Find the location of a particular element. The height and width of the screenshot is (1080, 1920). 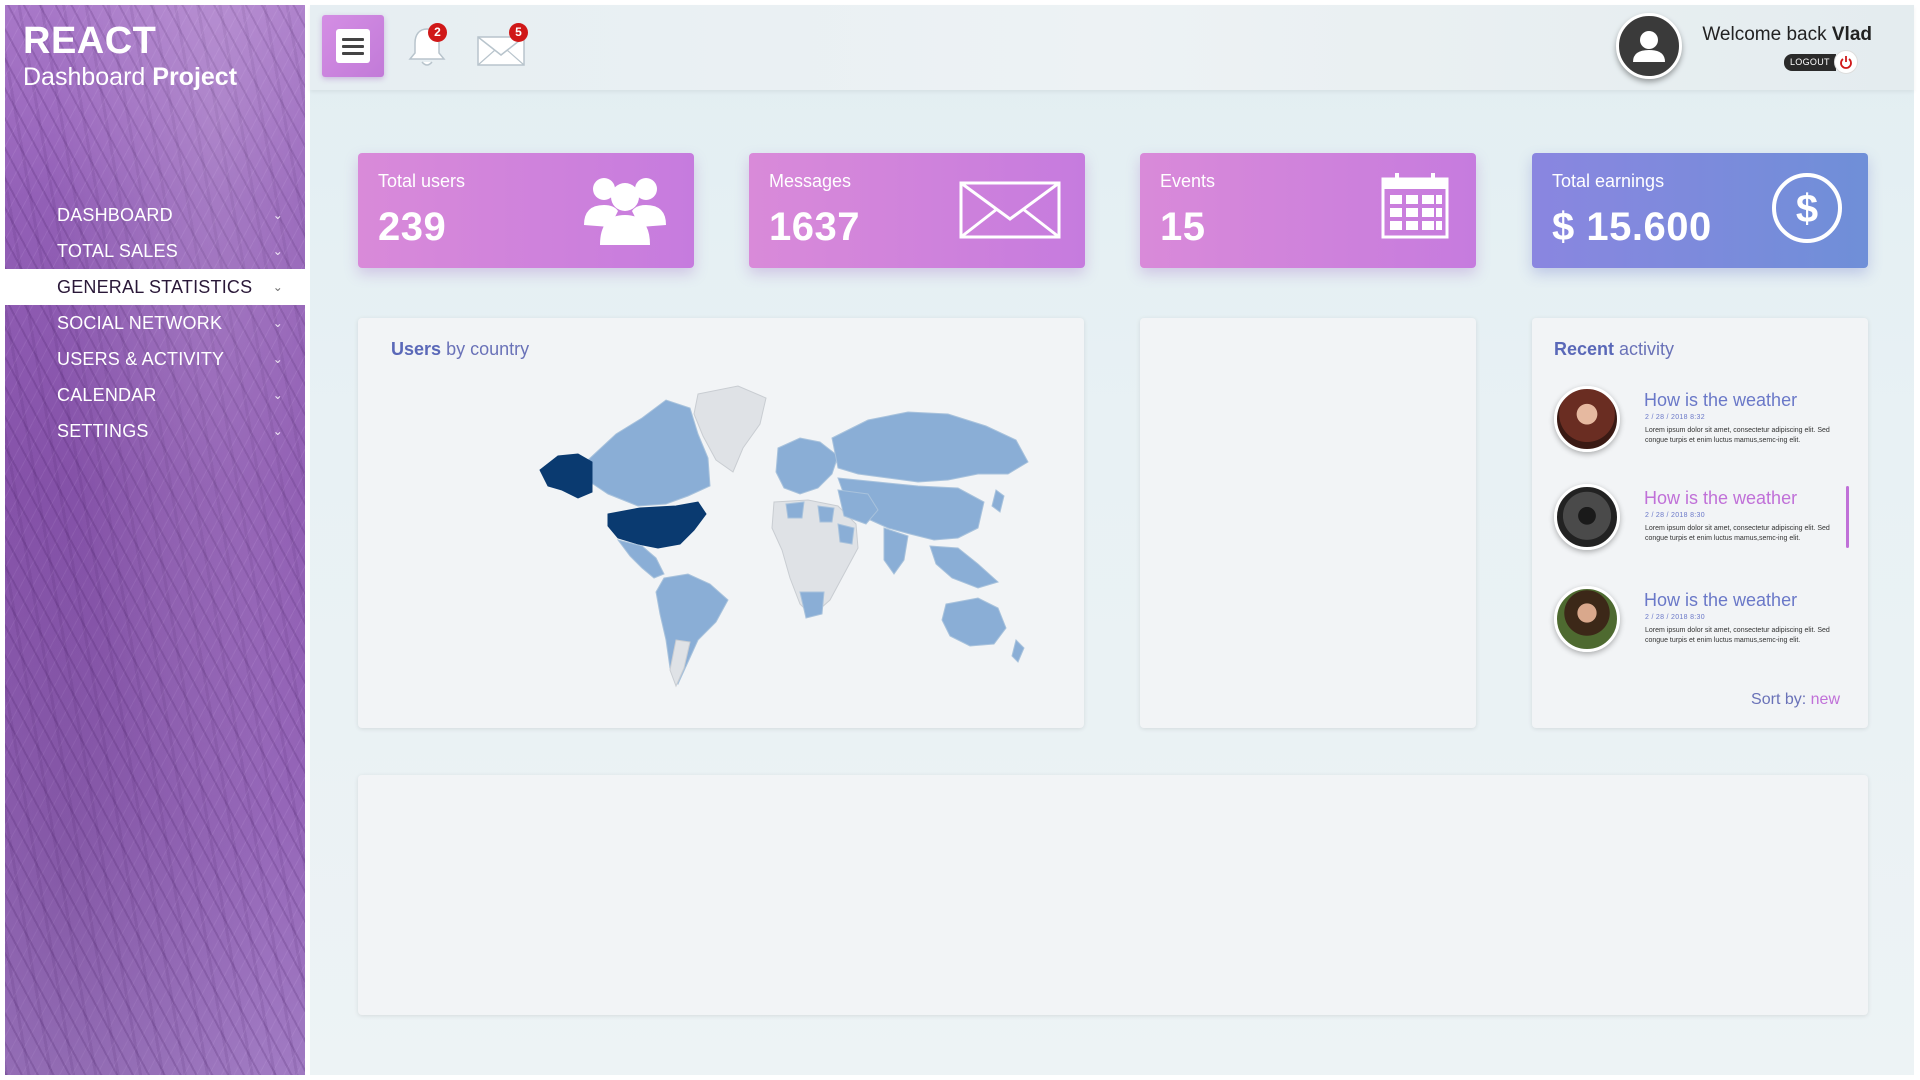

welcome-message: Welcome back Vlad is located at coordinates (1787, 35).